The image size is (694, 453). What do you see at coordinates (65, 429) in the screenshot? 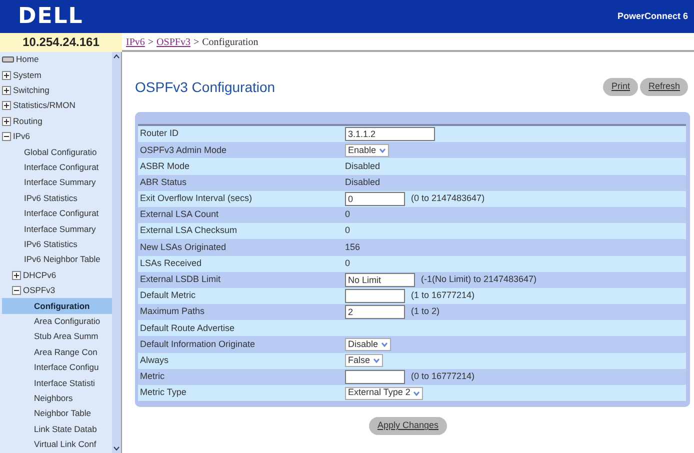
I see `sidebar-link: Link State Datab` at bounding box center [65, 429].